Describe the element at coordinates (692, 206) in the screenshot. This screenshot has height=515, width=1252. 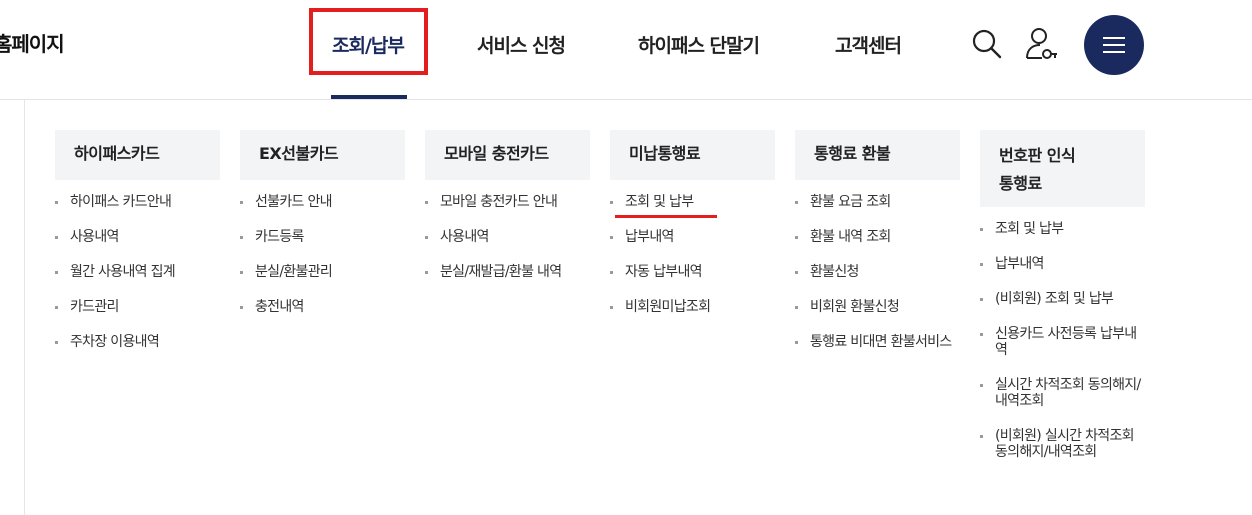
I see `menu-link-inquiry-payment: 조회 및 납부` at that location.